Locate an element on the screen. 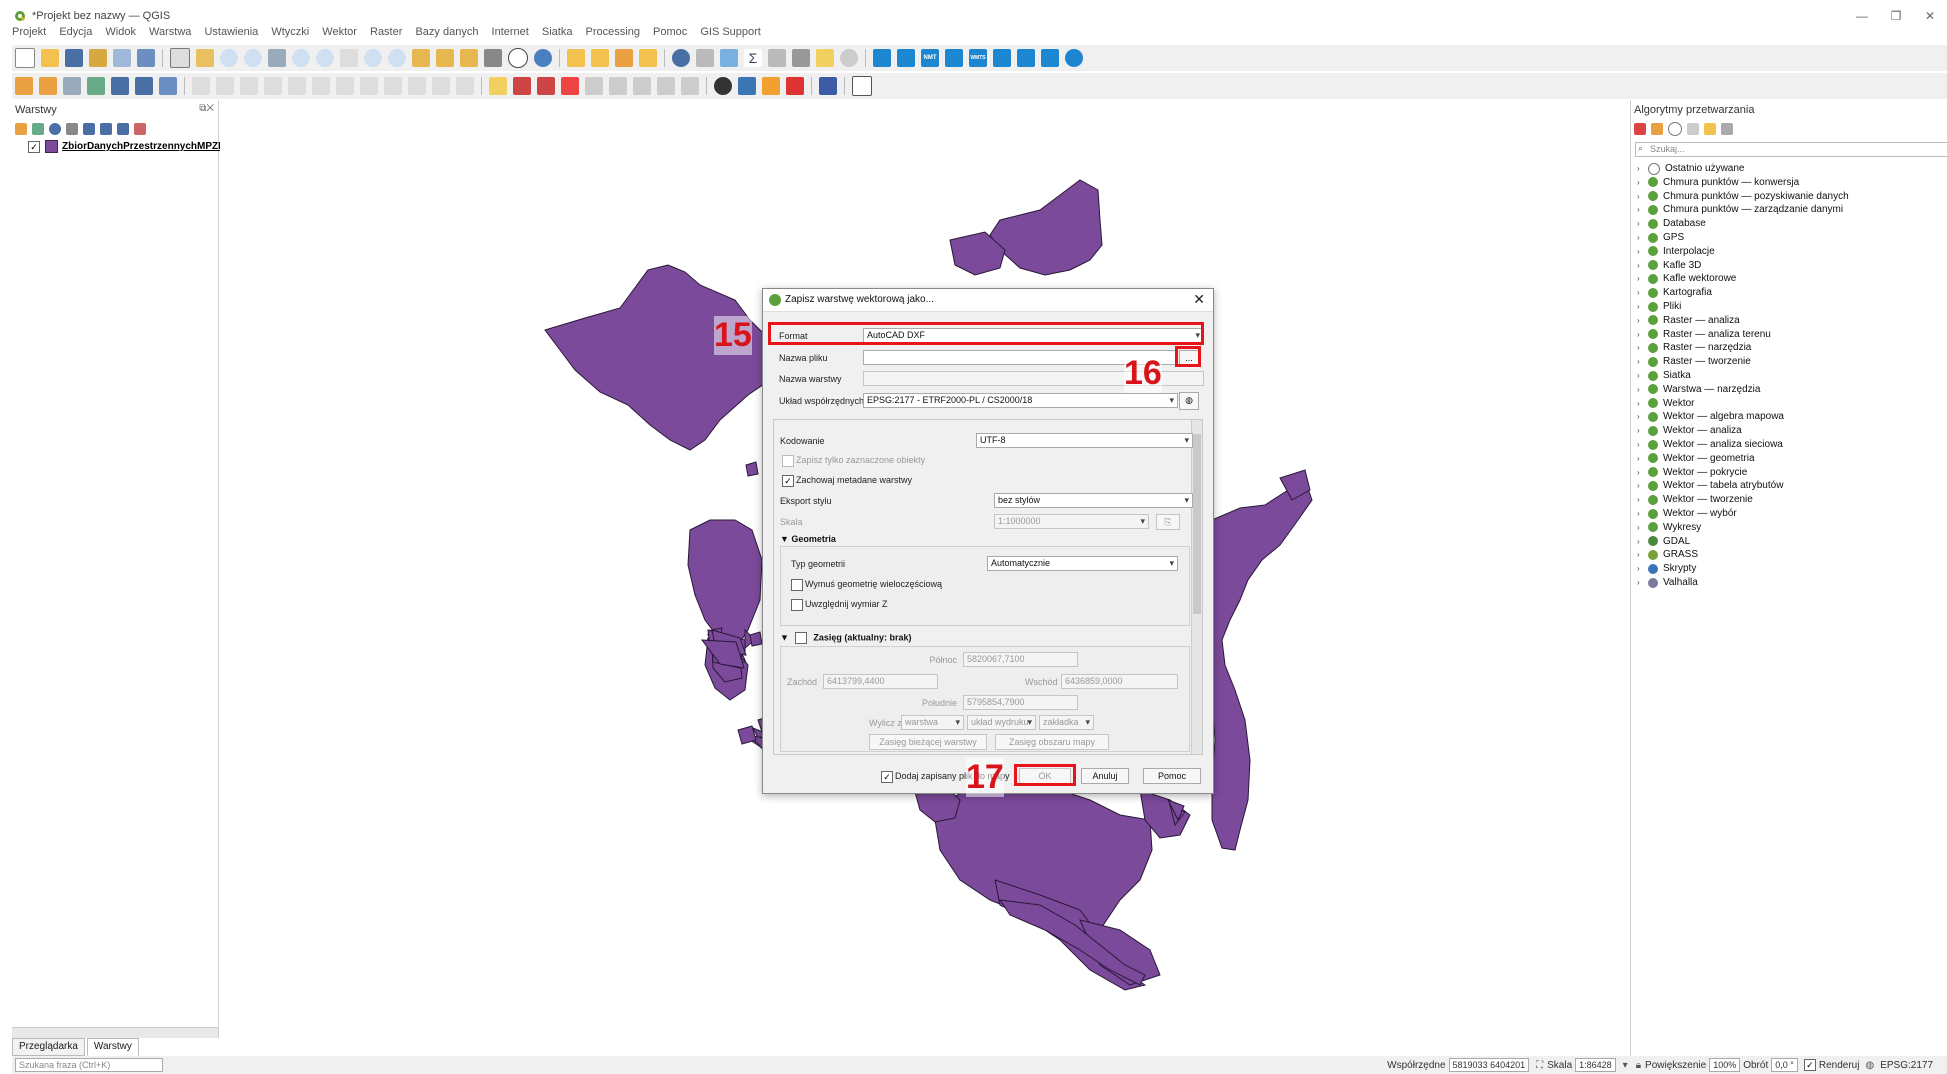 The width and height of the screenshot is (1947, 1074). algorithm-group-item: › Chmura punktów — konwersja is located at coordinates (1718, 182).